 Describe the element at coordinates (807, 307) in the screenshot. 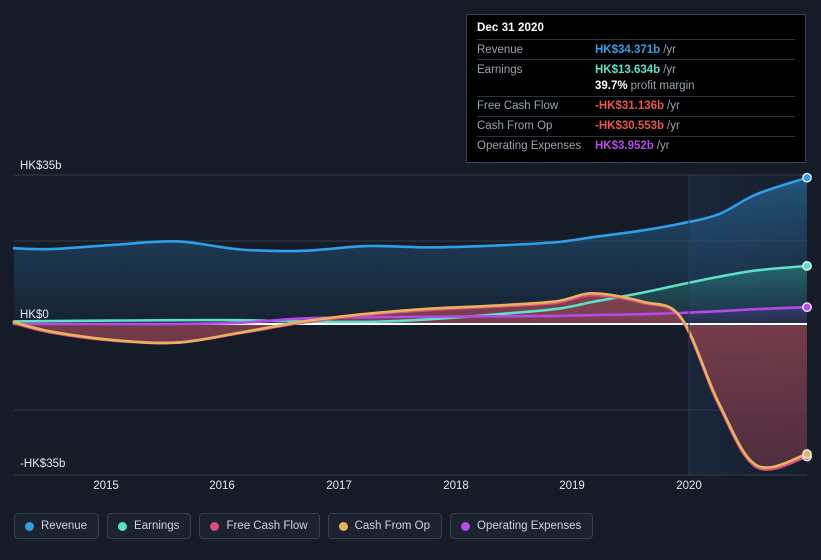

I see `endpoint-marker-operating-expenses` at that location.